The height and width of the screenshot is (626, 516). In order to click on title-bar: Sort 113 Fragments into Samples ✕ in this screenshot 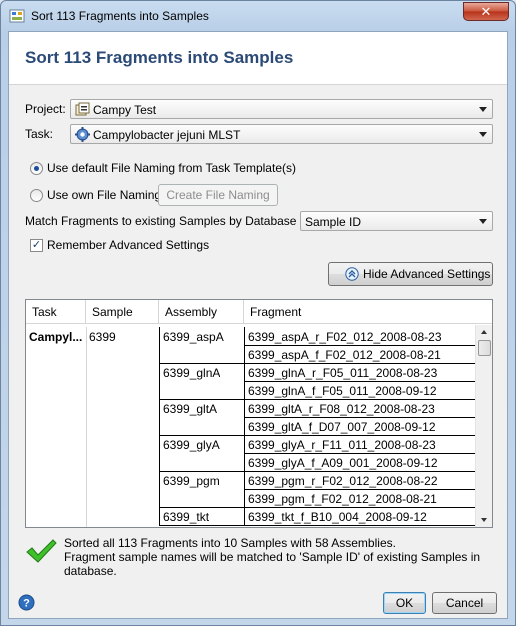, I will do `click(258, 16)`.